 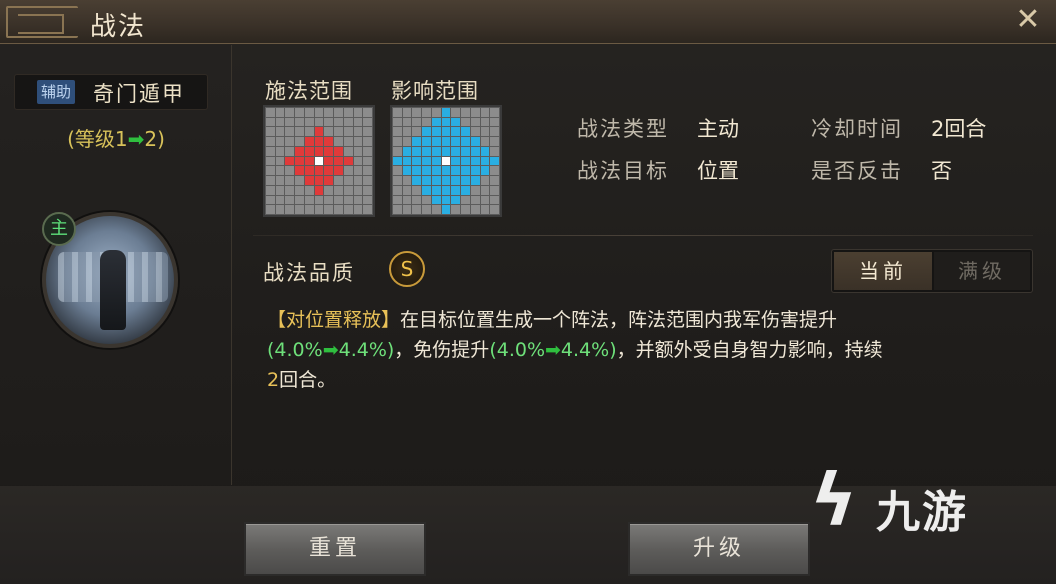 I want to click on portrait-figure, so click(x=113, y=290).